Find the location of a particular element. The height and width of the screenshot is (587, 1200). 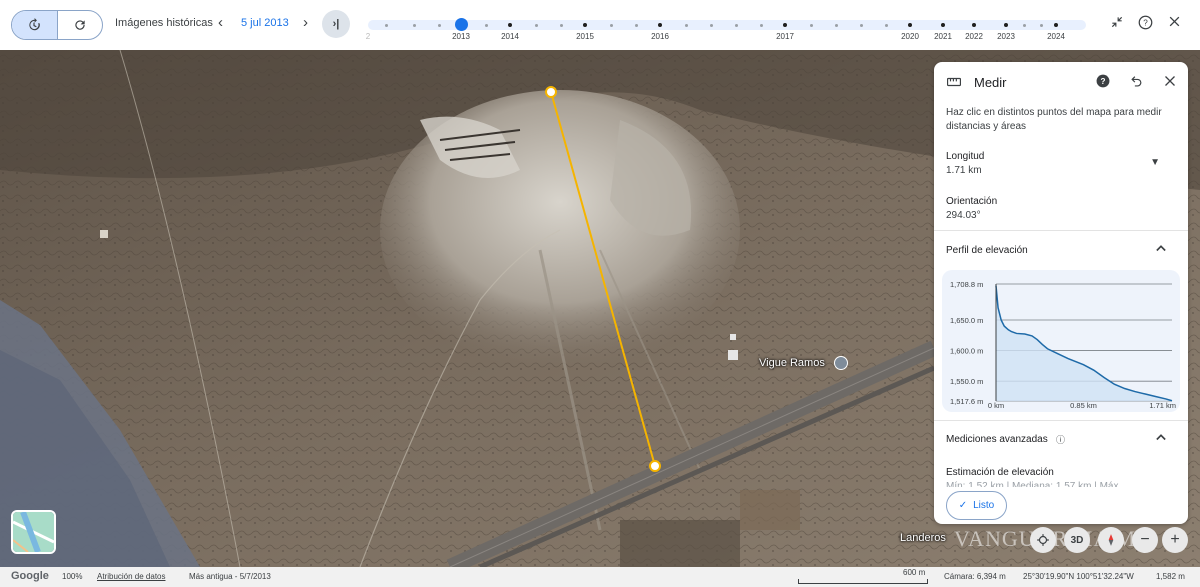

current-date: 5 jul 2013 is located at coordinates (265, 23).